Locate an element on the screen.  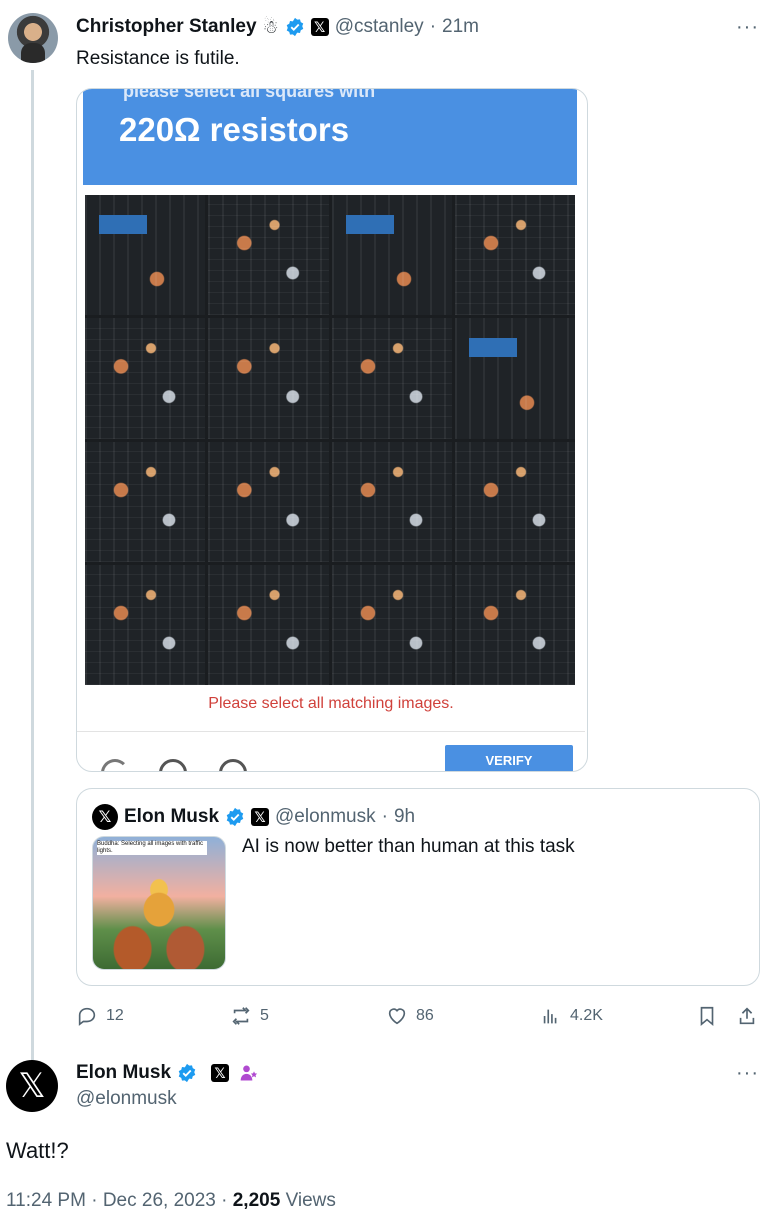
reply-icon is located at coordinates (87, 1016).